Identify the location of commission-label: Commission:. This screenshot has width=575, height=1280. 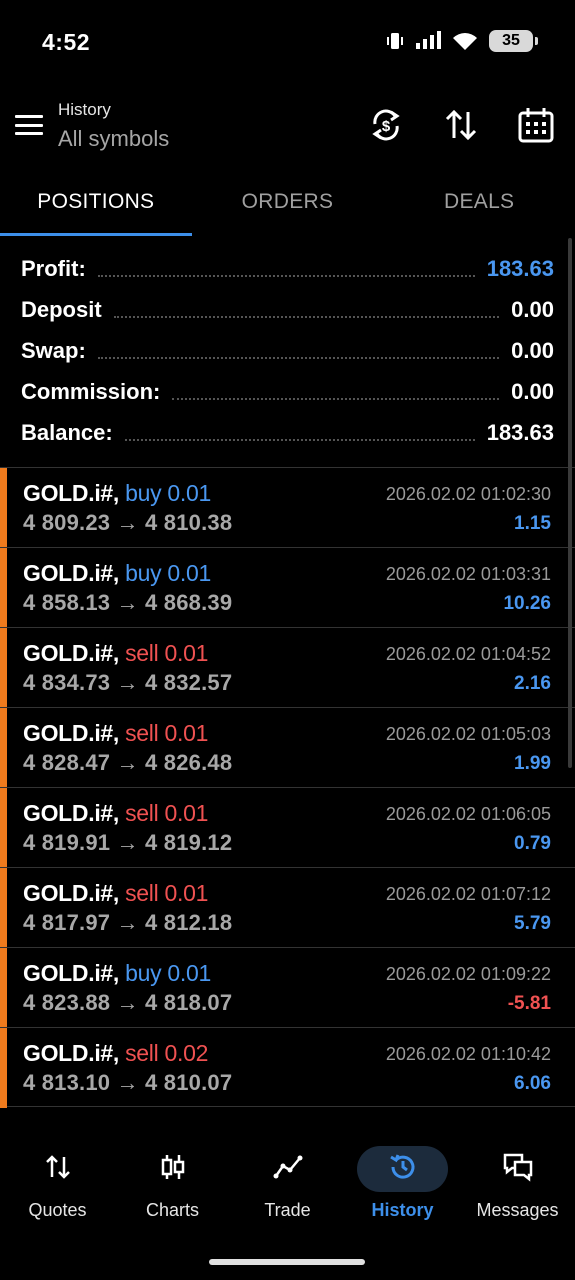
(91, 391).